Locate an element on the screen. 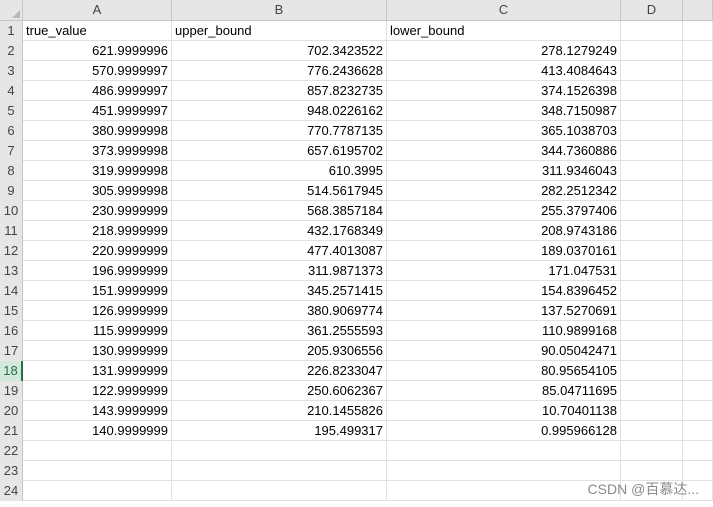 This screenshot has width=713, height=507. cell: upper_bound is located at coordinates (279, 31).